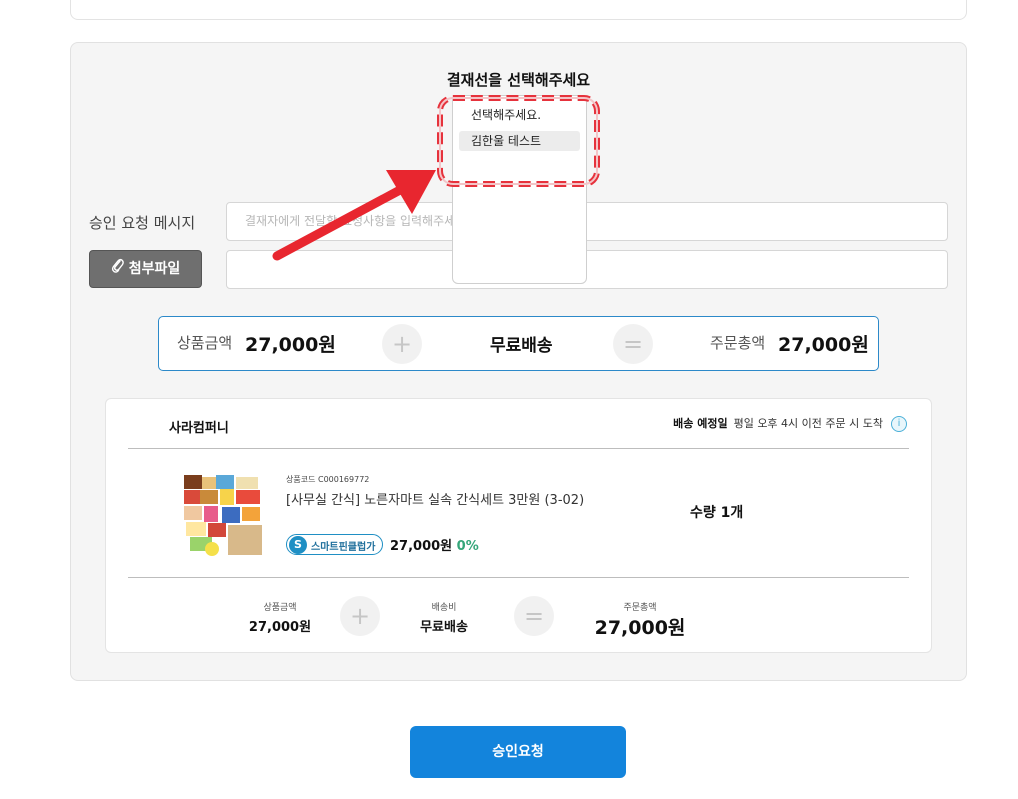 Image resolution: width=1018 pixels, height=799 pixels. What do you see at coordinates (224, 515) in the screenshot?
I see `product-thumbnail` at bounding box center [224, 515].